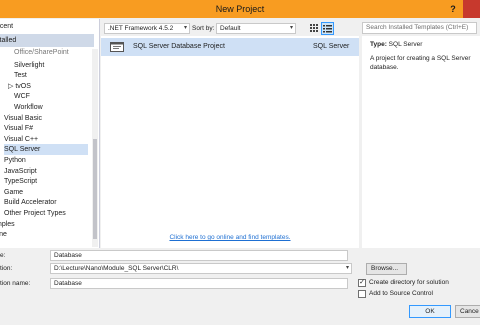 This screenshot has width=480, height=325. I want to click on tree-item: Game, so click(13, 192).